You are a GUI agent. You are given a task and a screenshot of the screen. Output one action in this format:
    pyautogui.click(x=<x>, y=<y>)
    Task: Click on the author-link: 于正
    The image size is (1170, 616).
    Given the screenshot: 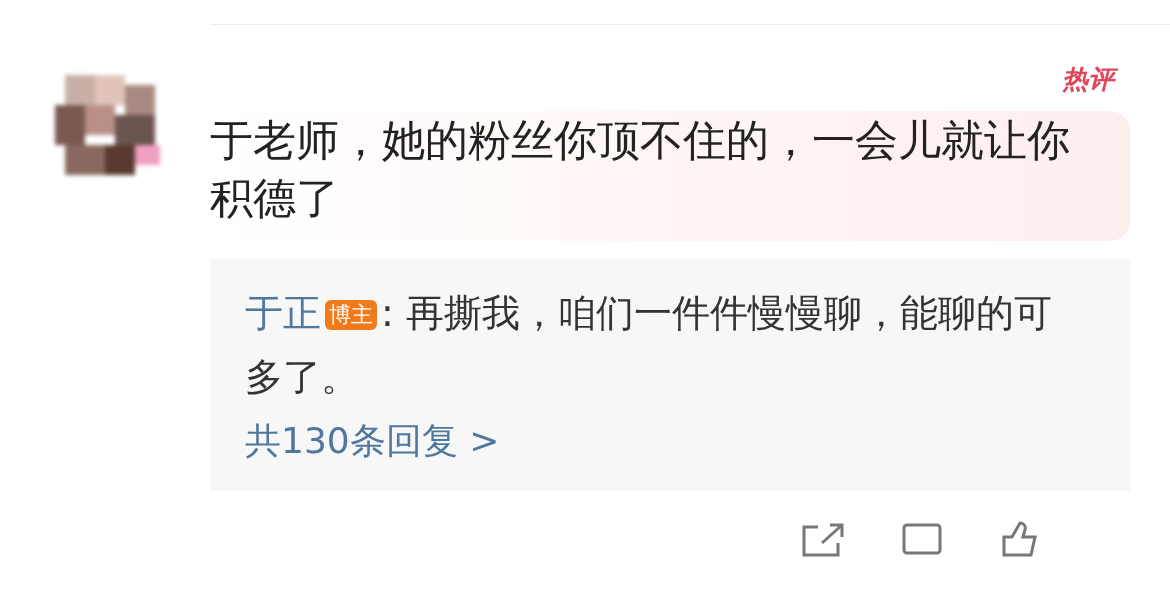 What is the action you would take?
    pyautogui.click(x=283, y=313)
    